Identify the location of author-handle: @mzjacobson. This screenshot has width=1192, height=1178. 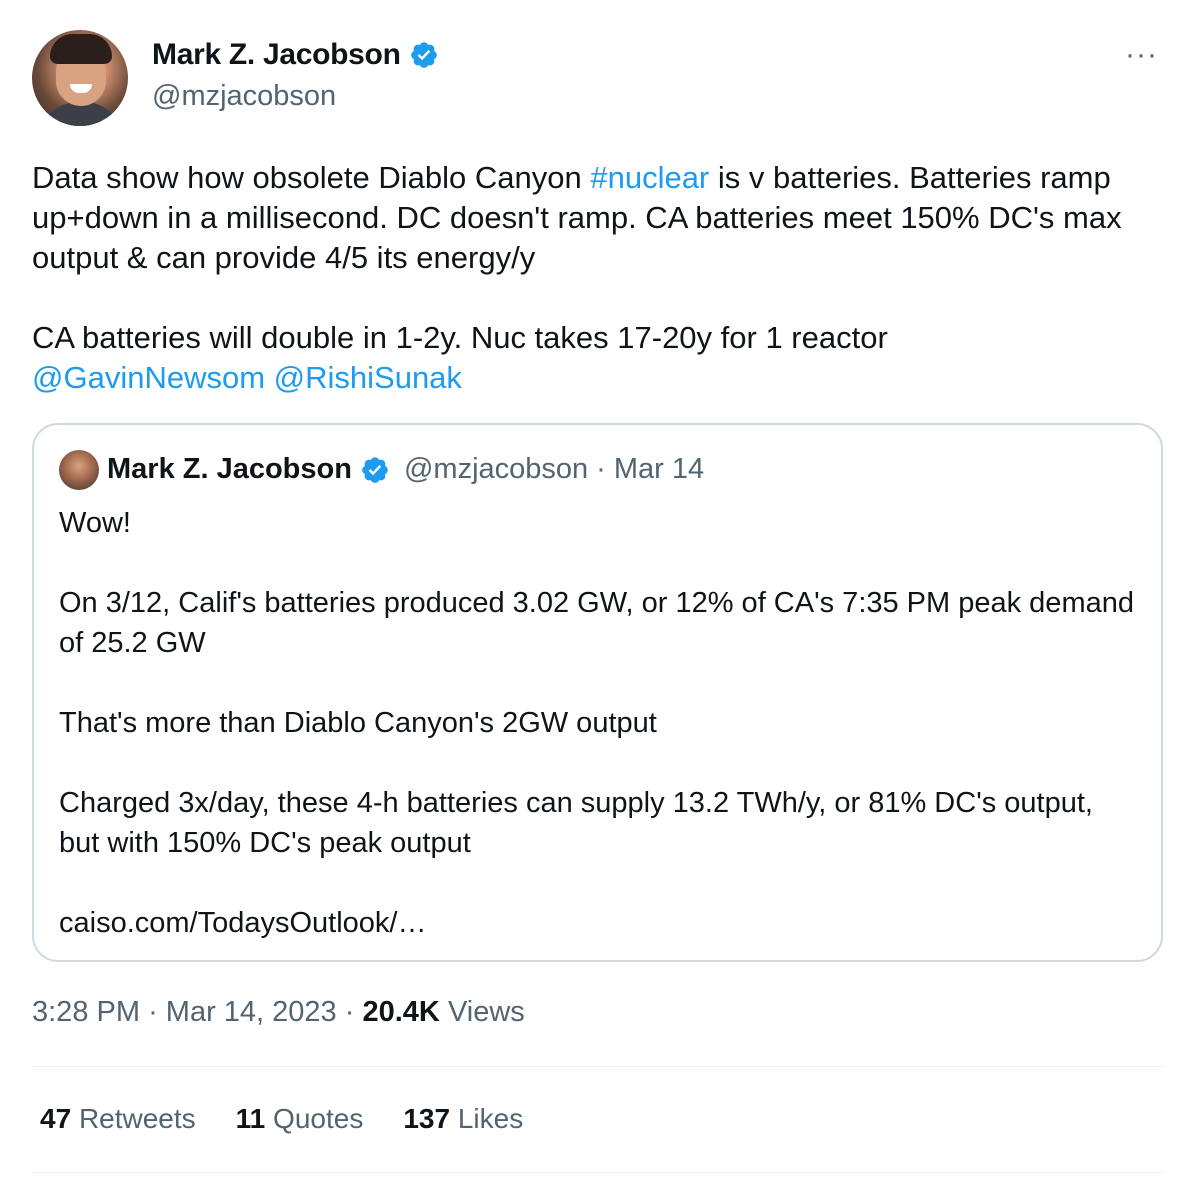
(244, 96).